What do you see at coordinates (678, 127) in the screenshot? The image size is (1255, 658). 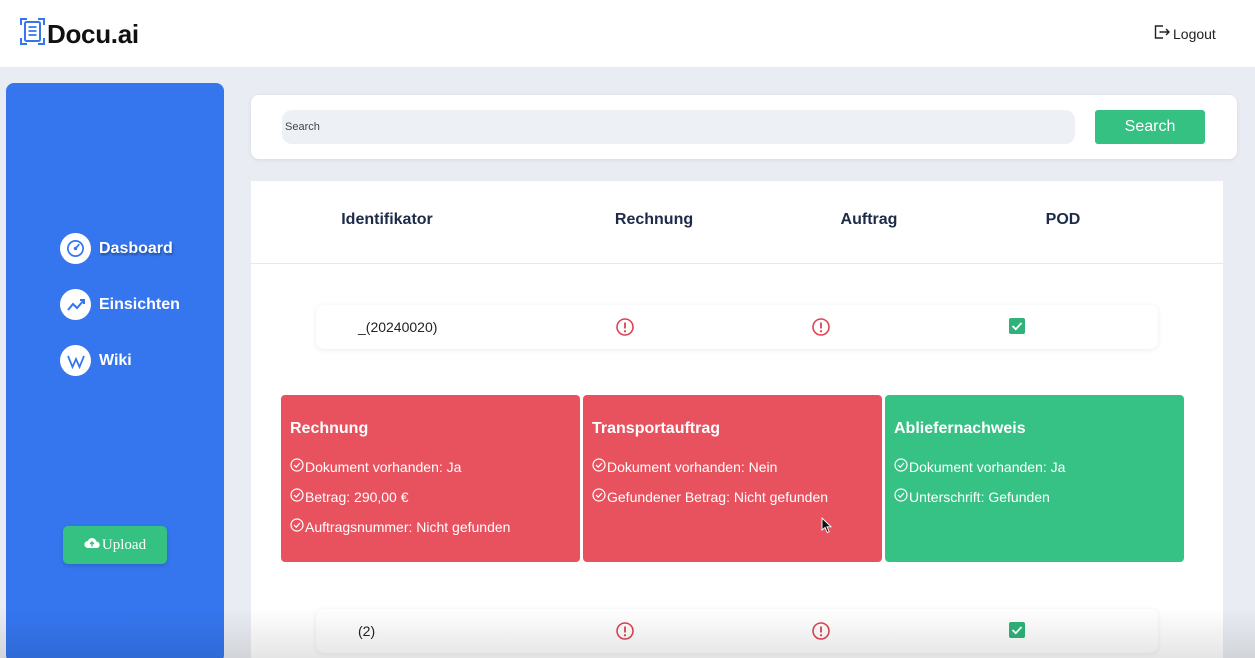 I see `search-input` at bounding box center [678, 127].